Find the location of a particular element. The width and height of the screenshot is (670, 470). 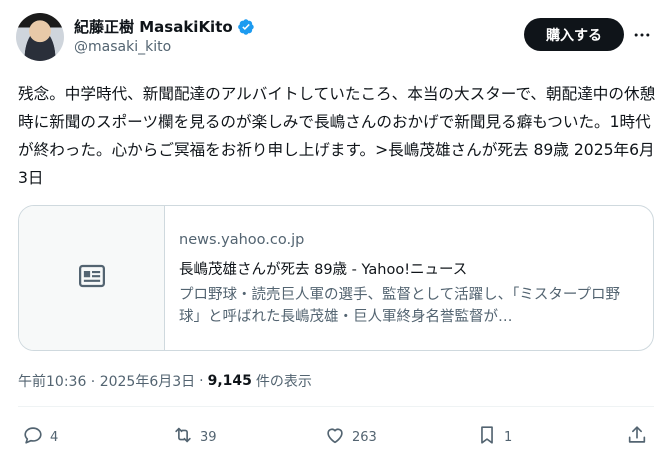

card-domain: news.yahoo.co.jp is located at coordinates (242, 240).